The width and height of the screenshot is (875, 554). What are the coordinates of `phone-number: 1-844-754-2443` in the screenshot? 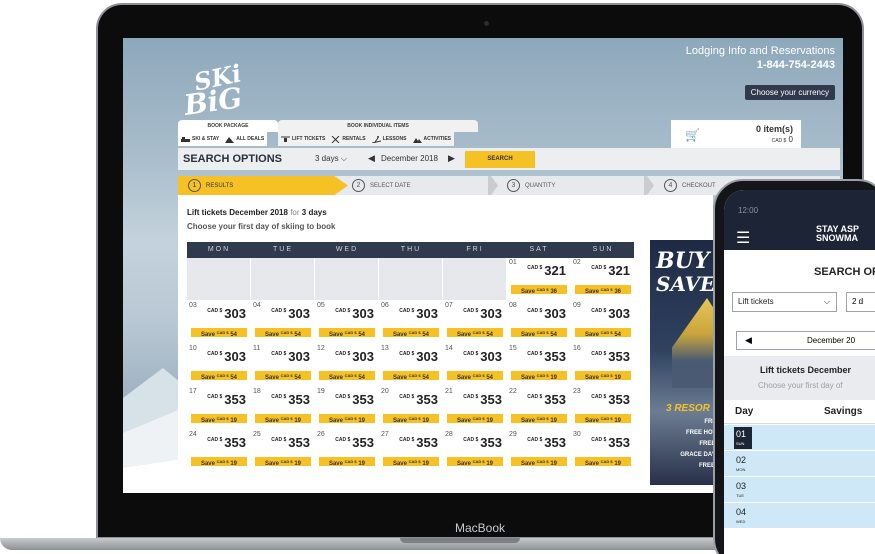 It's located at (760, 65).